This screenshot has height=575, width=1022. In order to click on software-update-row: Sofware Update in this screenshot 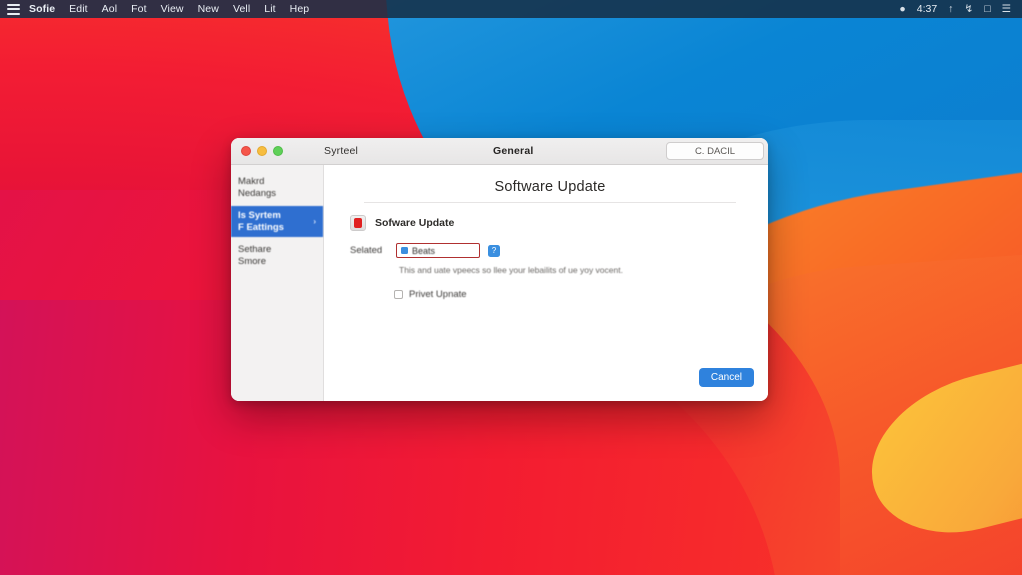, I will do `click(550, 223)`.